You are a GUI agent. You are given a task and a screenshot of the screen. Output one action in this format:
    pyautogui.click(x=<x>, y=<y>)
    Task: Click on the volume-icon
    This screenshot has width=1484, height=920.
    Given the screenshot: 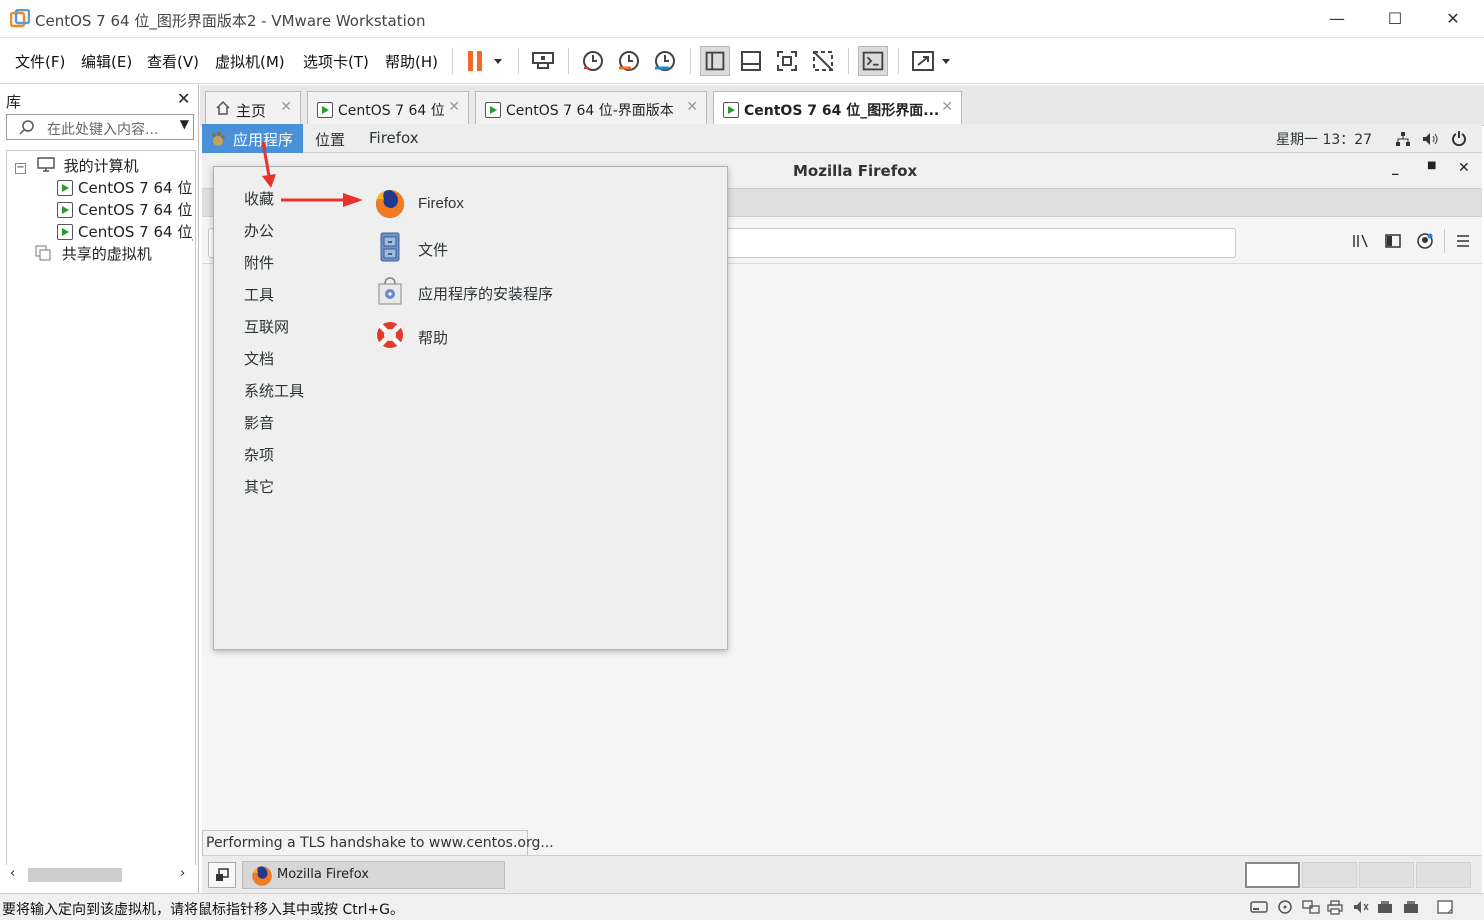 What is the action you would take?
    pyautogui.click(x=1430, y=139)
    